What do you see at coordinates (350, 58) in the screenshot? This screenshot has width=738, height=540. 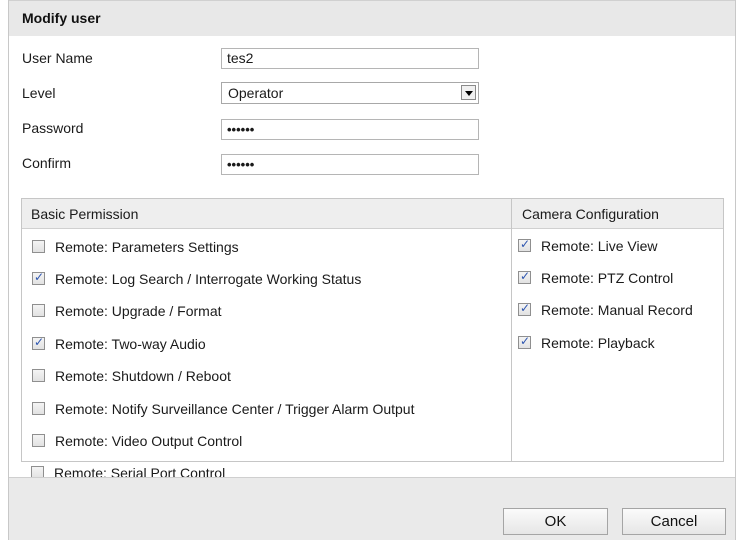 I see `username-input: tes2` at bounding box center [350, 58].